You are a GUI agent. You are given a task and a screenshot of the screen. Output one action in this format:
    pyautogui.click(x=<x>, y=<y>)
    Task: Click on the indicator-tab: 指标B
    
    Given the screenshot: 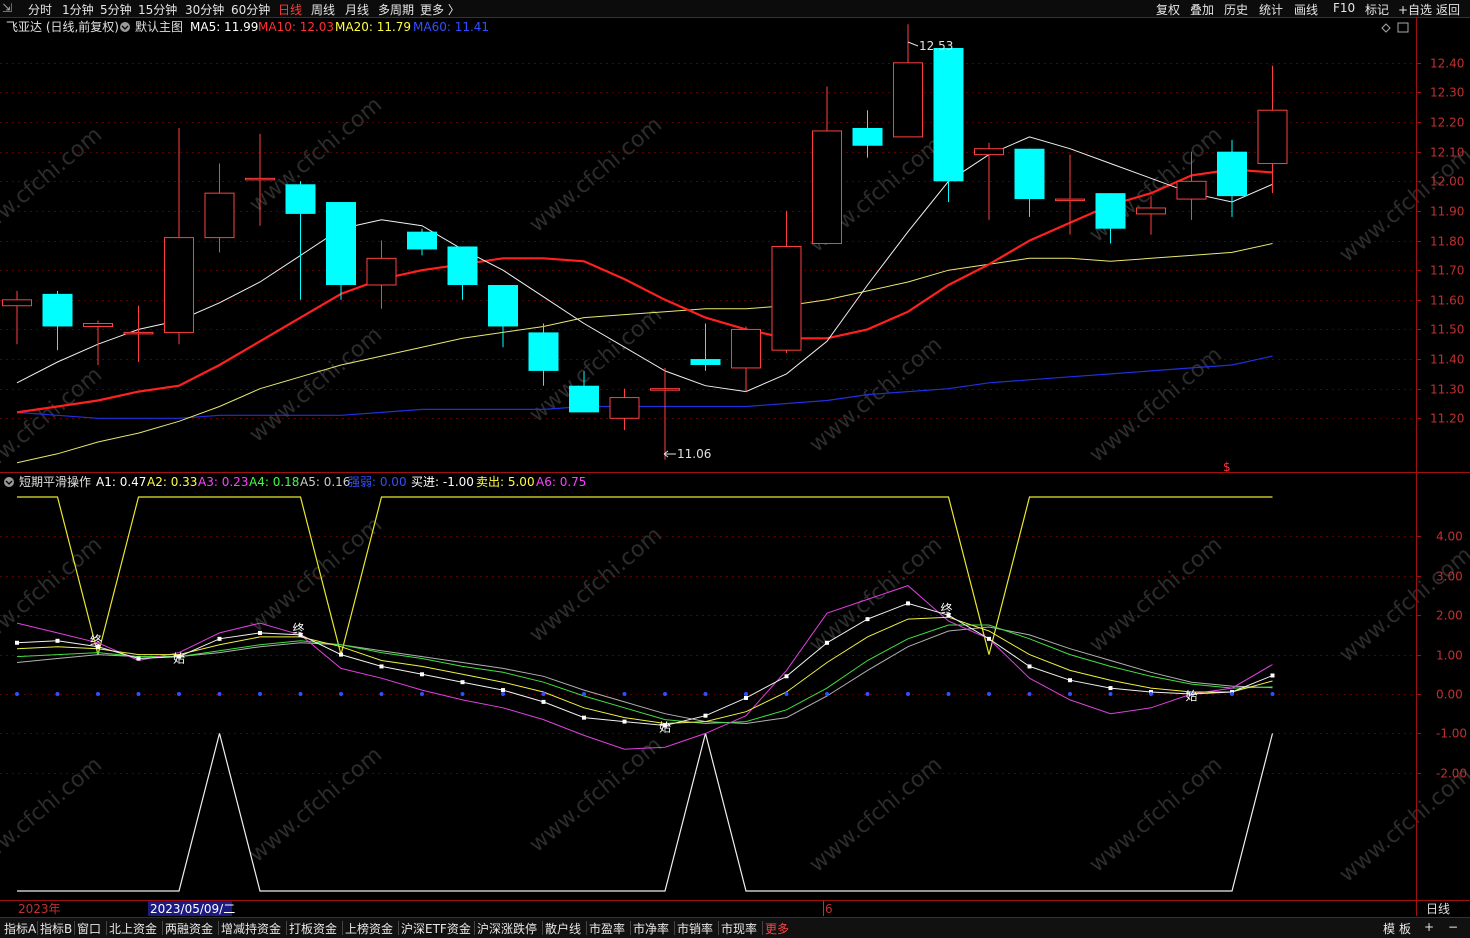 What is the action you would take?
    pyautogui.click(x=56, y=928)
    